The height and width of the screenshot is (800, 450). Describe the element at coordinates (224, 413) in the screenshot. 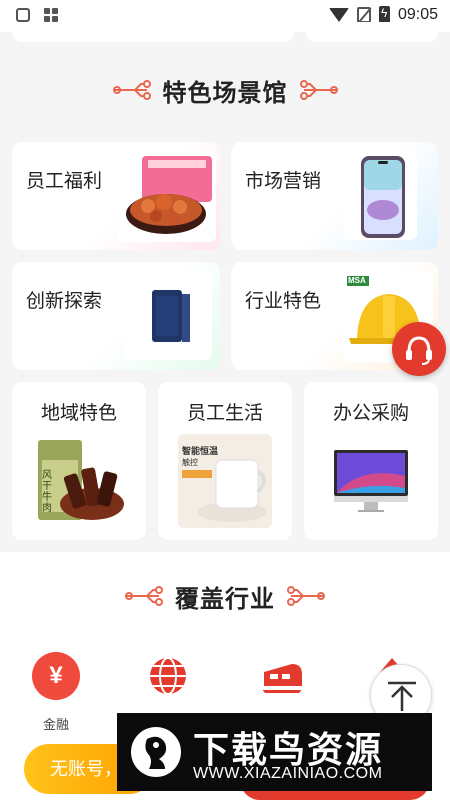

I see `scene-card-label: 员工生活` at that location.